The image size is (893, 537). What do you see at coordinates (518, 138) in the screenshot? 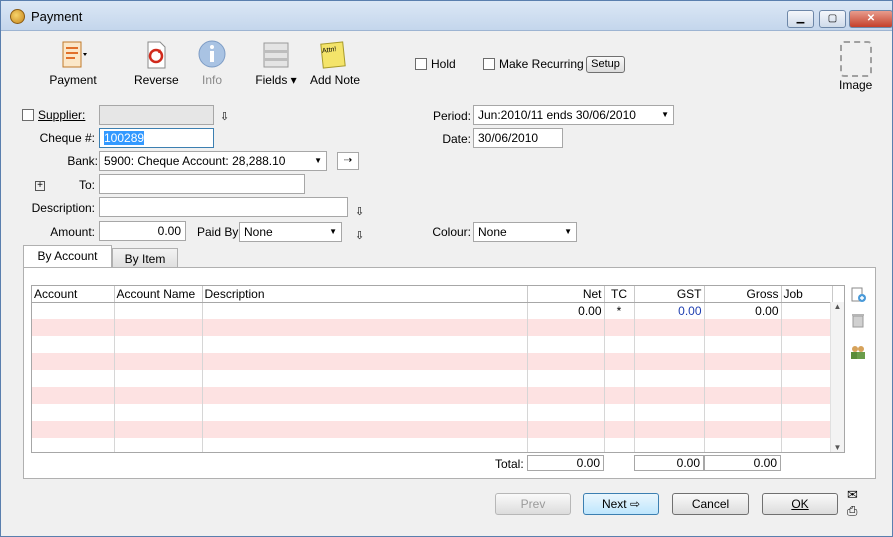
I see `date-input: 30/06/2010` at bounding box center [518, 138].